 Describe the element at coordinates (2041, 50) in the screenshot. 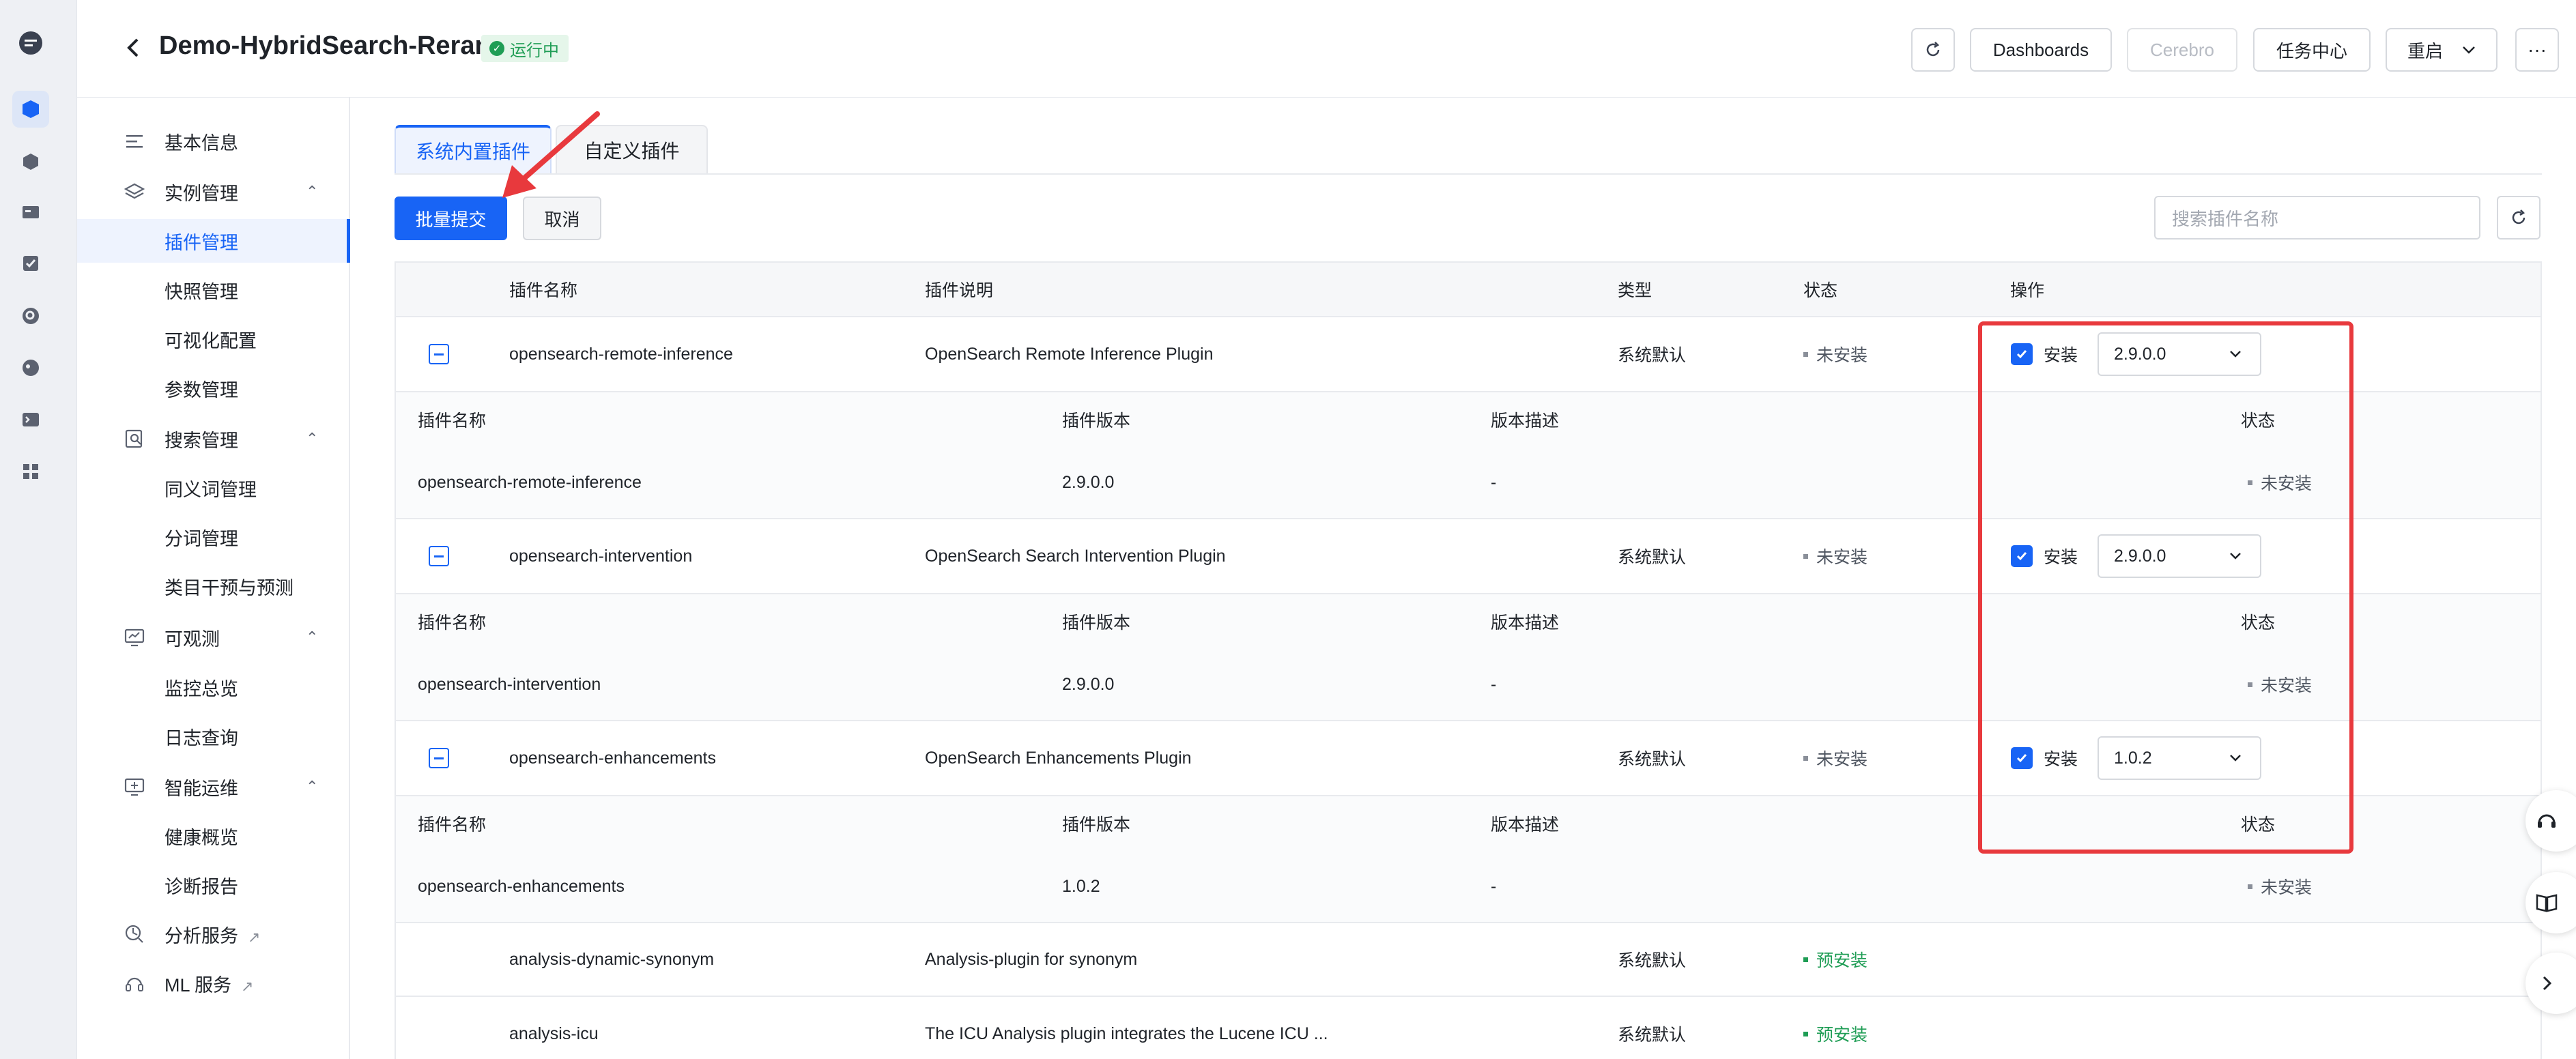

I see `dashboards-button: Dashboards` at that location.